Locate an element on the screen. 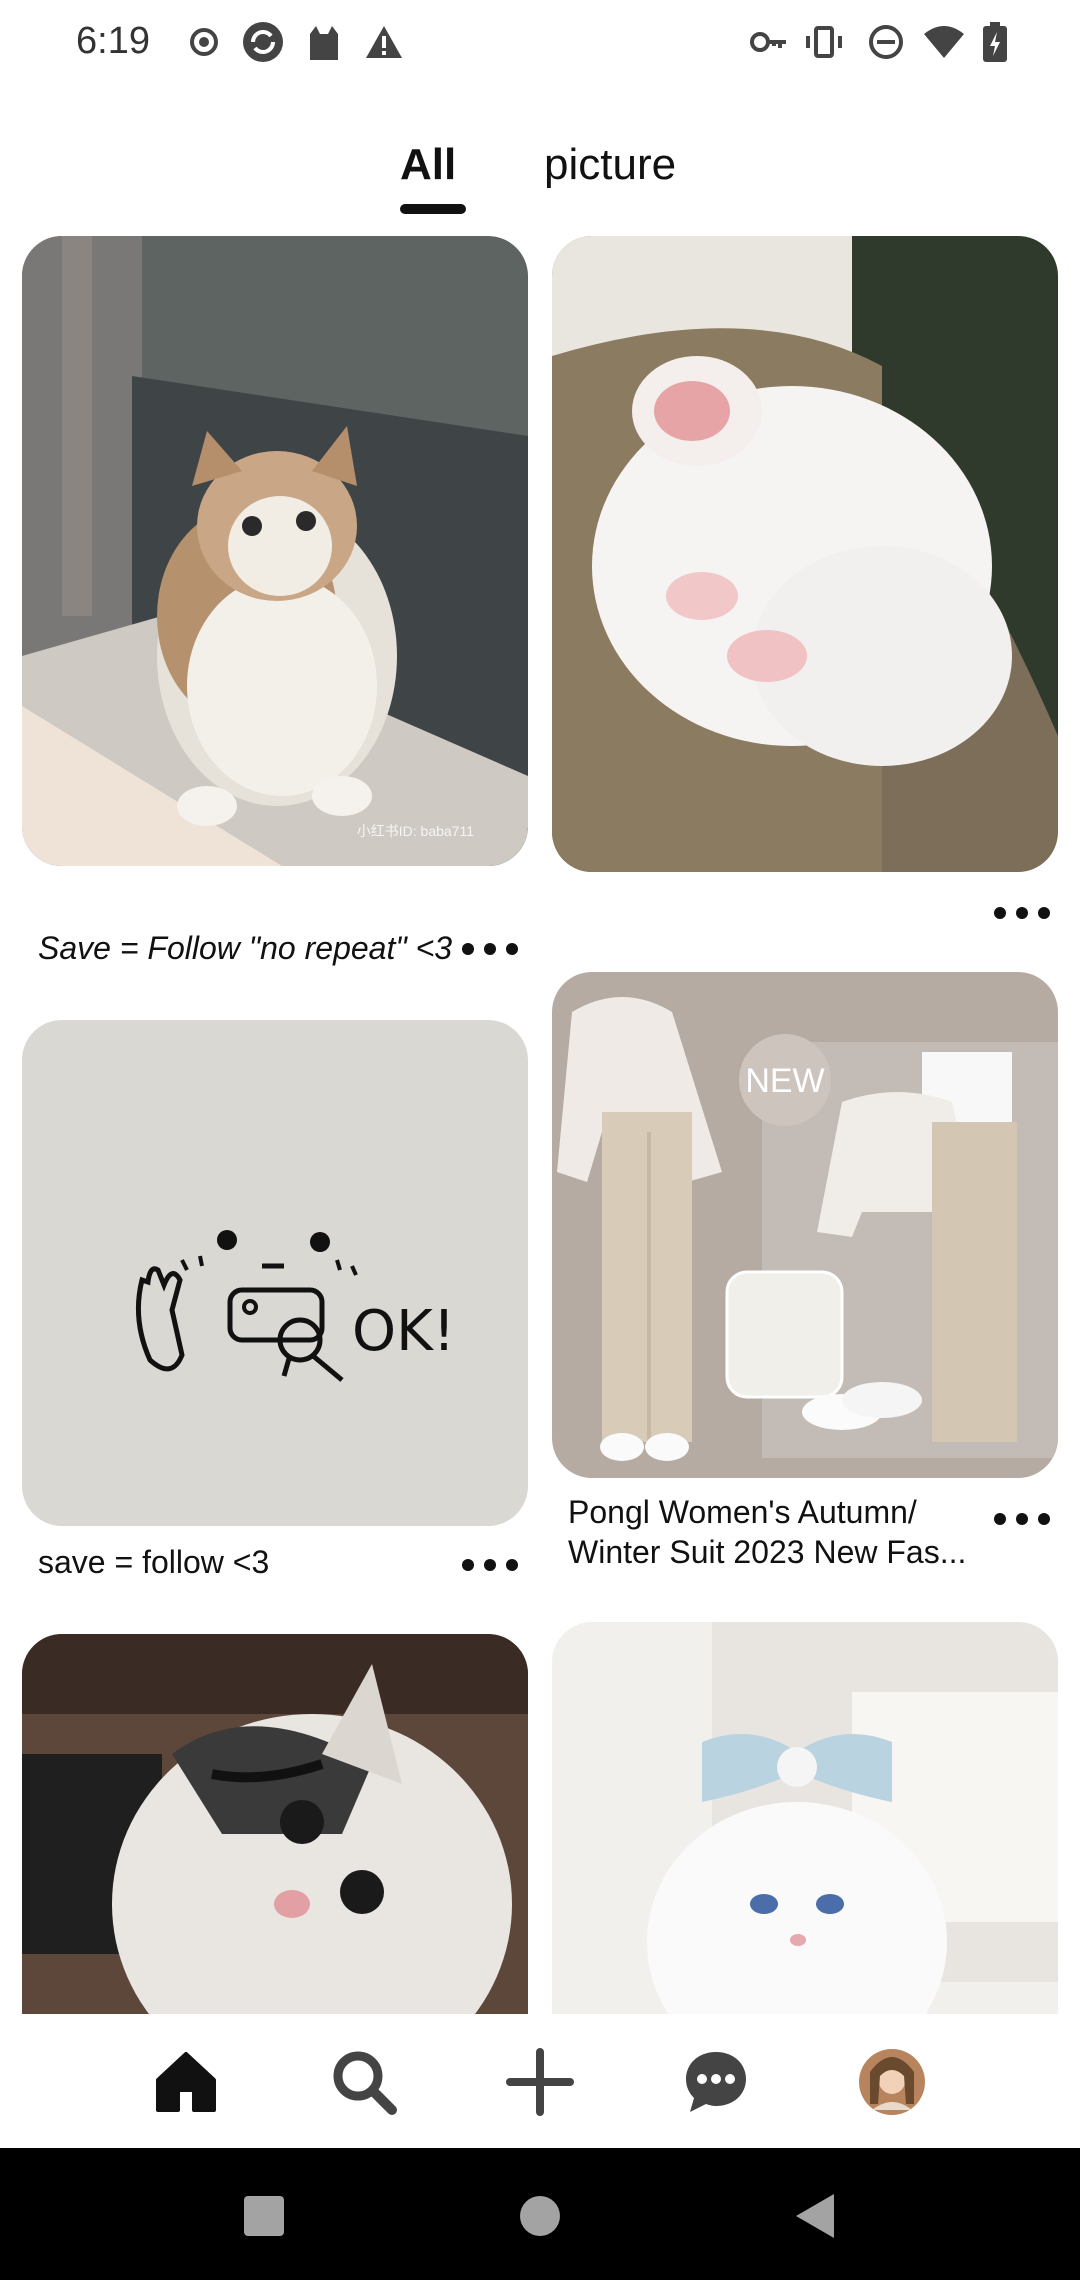  battery-icon is located at coordinates (995, 42).